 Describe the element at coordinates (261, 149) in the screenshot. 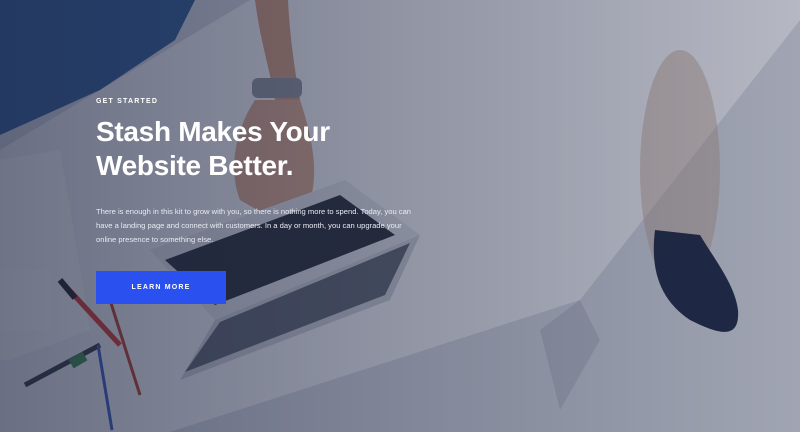

I see `page-title: Stash Makes Your Website Better.` at that location.